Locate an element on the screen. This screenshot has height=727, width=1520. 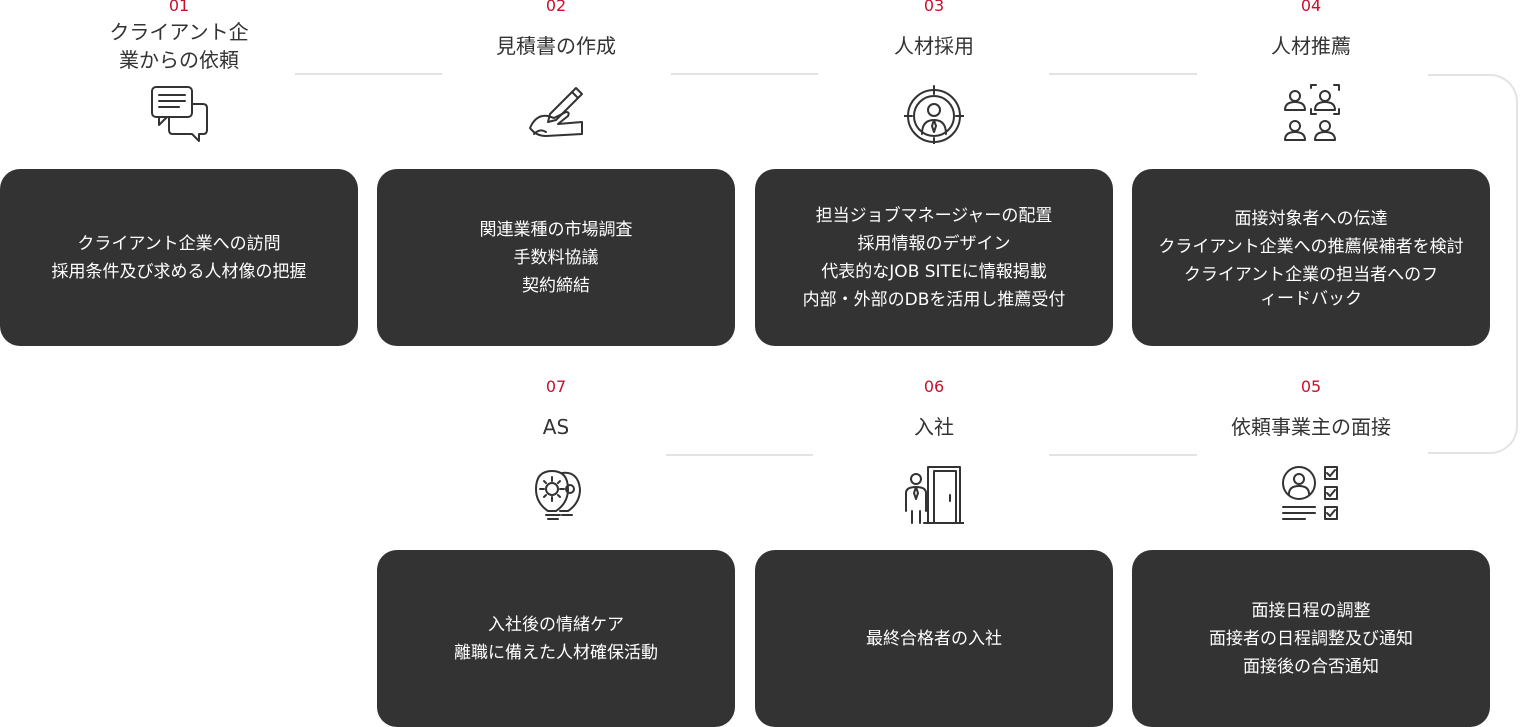
card-line: 面接後の合否通知 is located at coordinates (1311, 666).